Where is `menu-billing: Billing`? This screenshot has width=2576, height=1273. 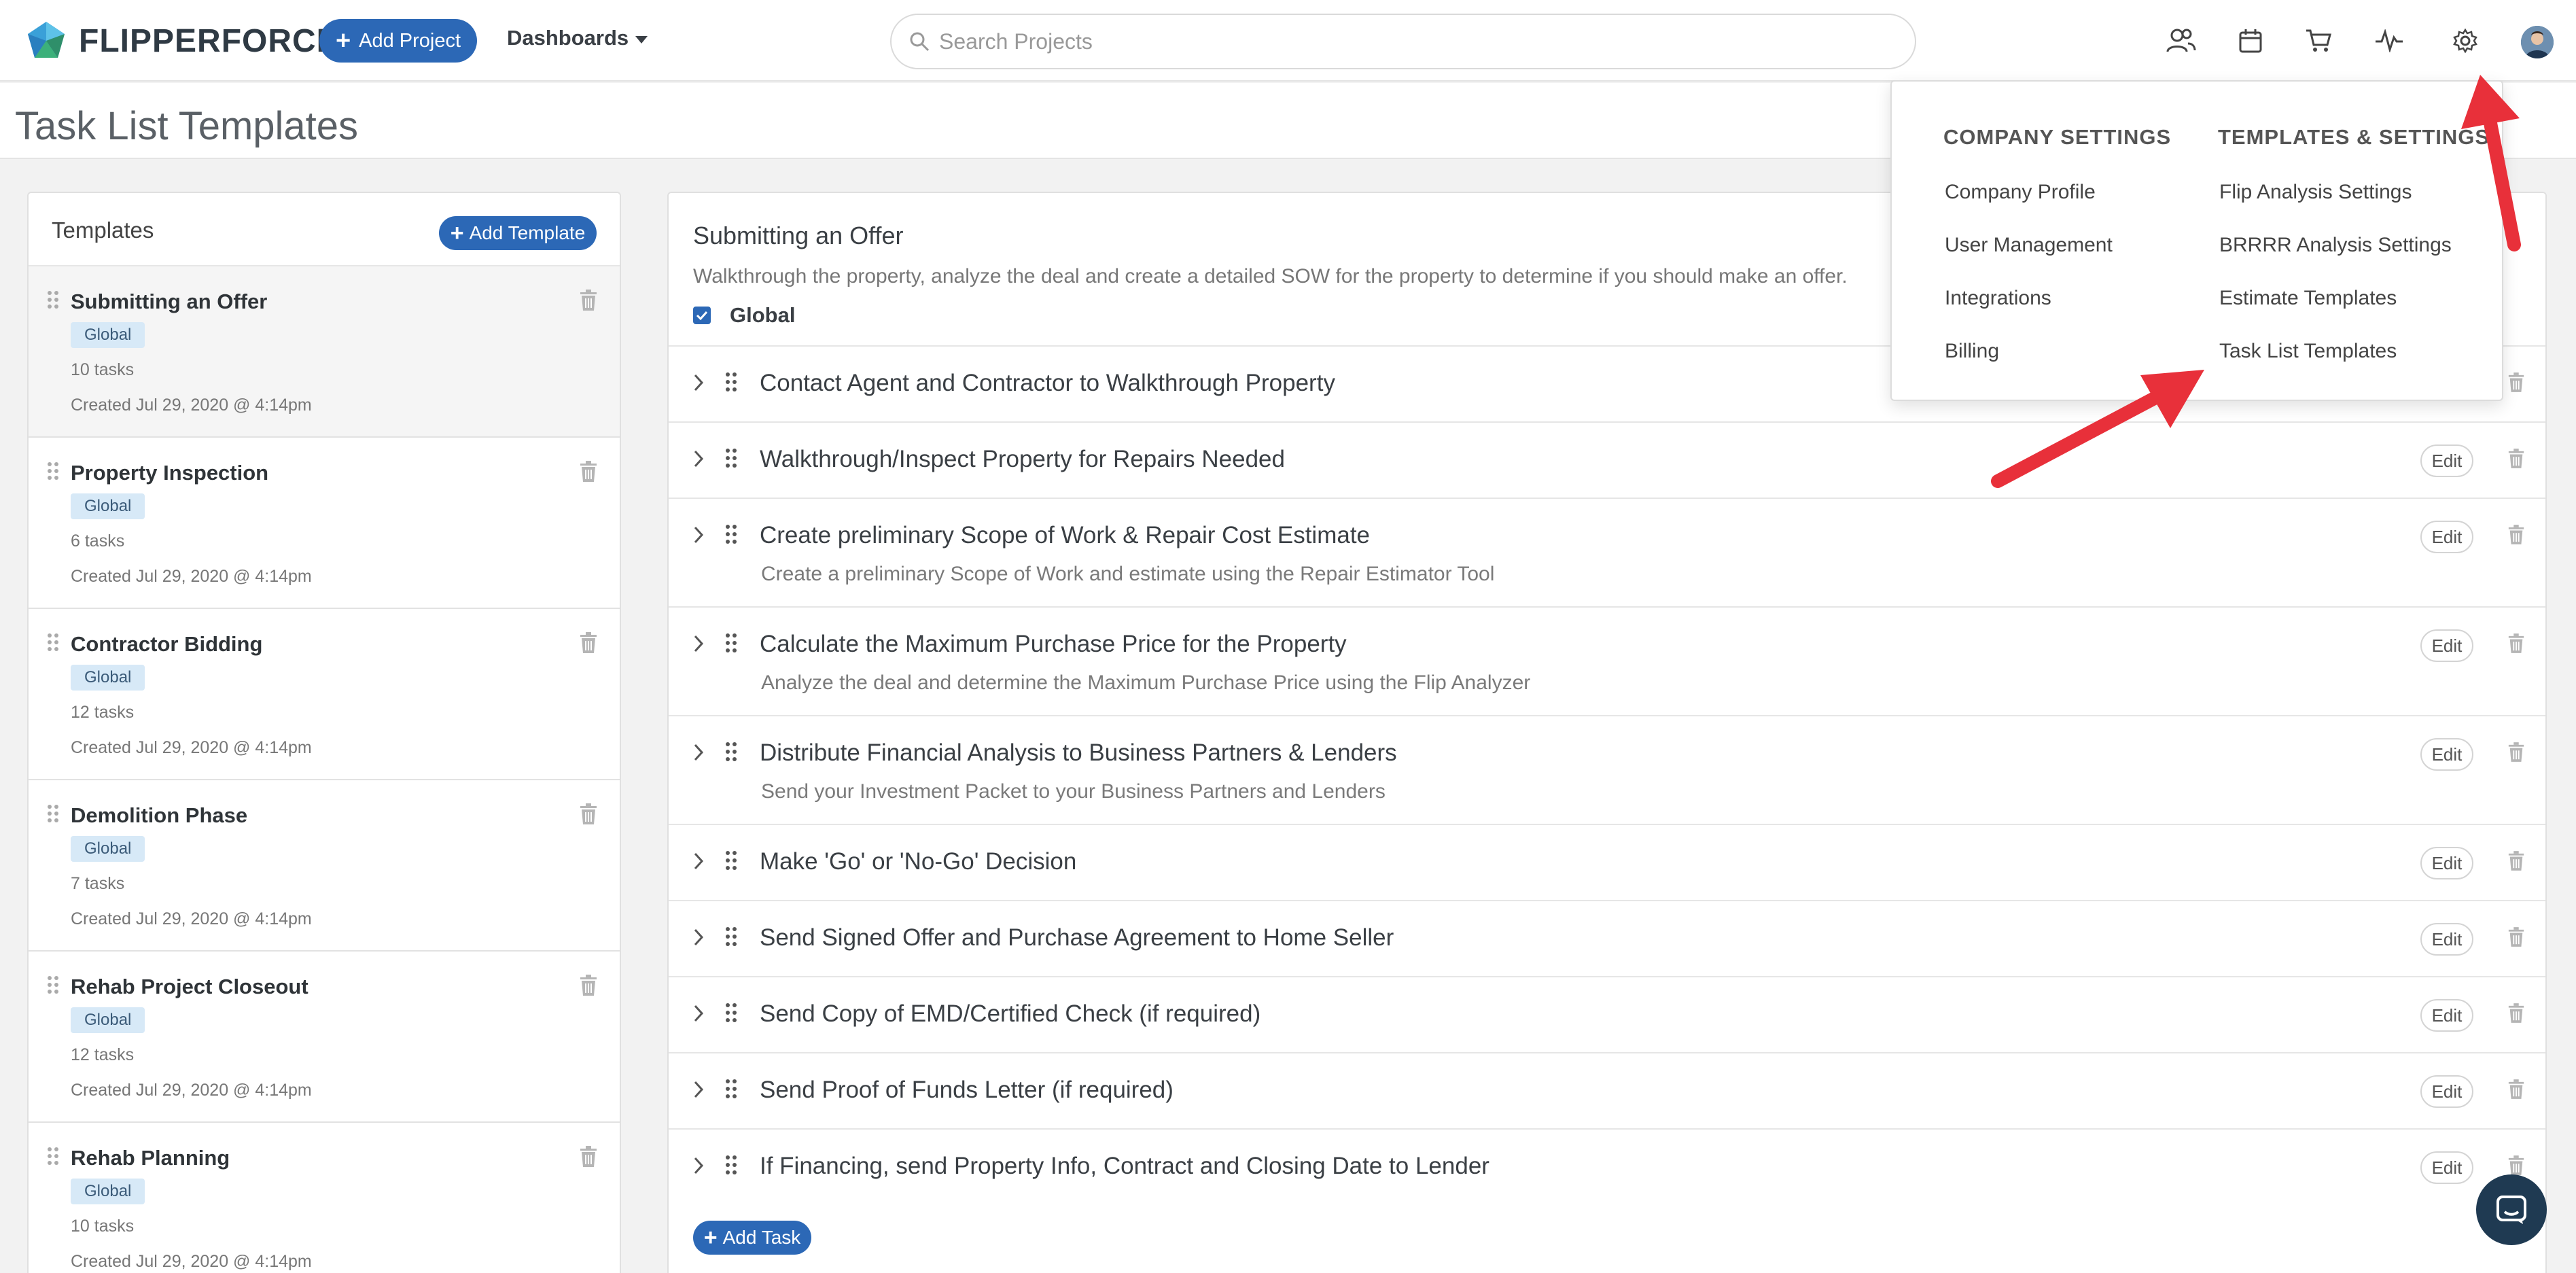 menu-billing: Billing is located at coordinates (1972, 351).